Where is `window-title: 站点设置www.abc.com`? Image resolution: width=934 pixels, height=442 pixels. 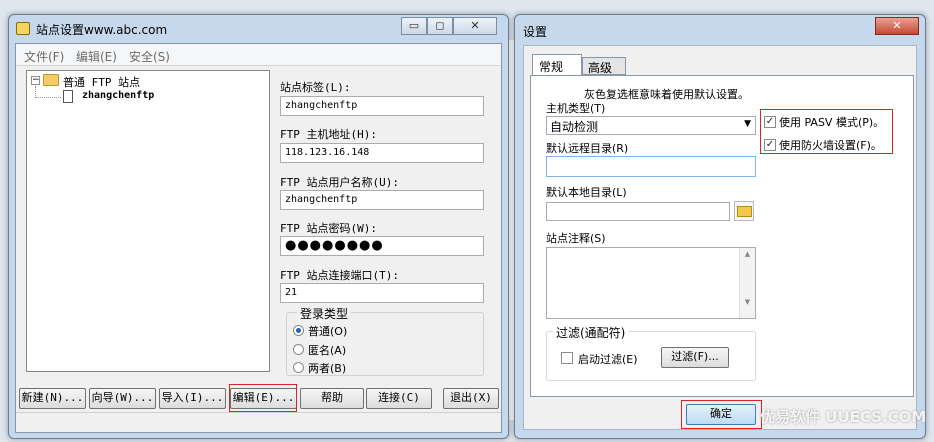
window-title: 站点设置www.abc.com is located at coordinates (102, 30).